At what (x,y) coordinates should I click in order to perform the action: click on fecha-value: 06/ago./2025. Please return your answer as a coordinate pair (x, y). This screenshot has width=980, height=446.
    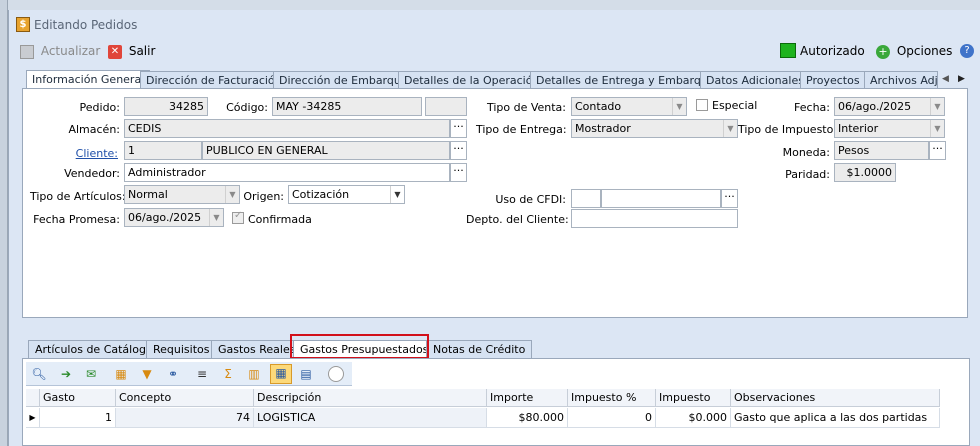
    Looking at the image, I should click on (875, 106).